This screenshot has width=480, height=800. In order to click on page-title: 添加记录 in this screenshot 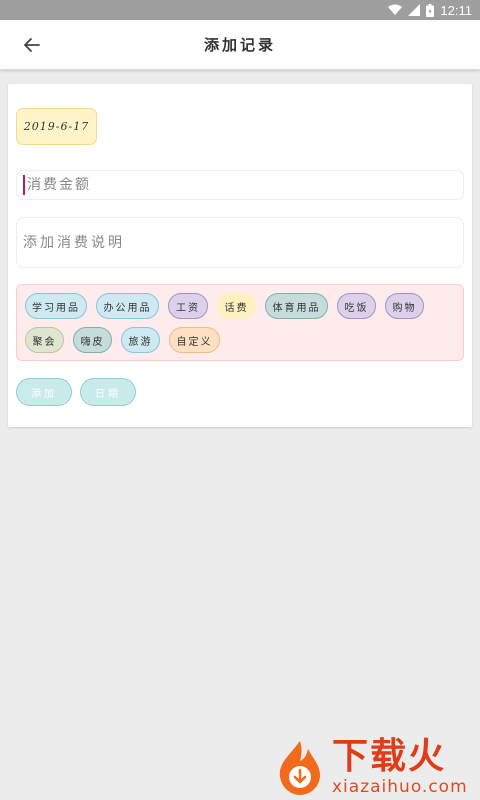, I will do `click(239, 45)`.